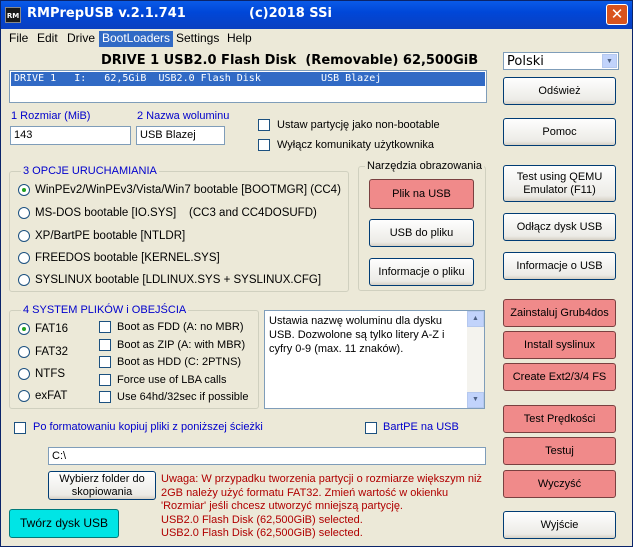 This screenshot has width=633, height=547. What do you see at coordinates (559, 91) in the screenshot?
I see `refresh-button: Odśwież` at bounding box center [559, 91].